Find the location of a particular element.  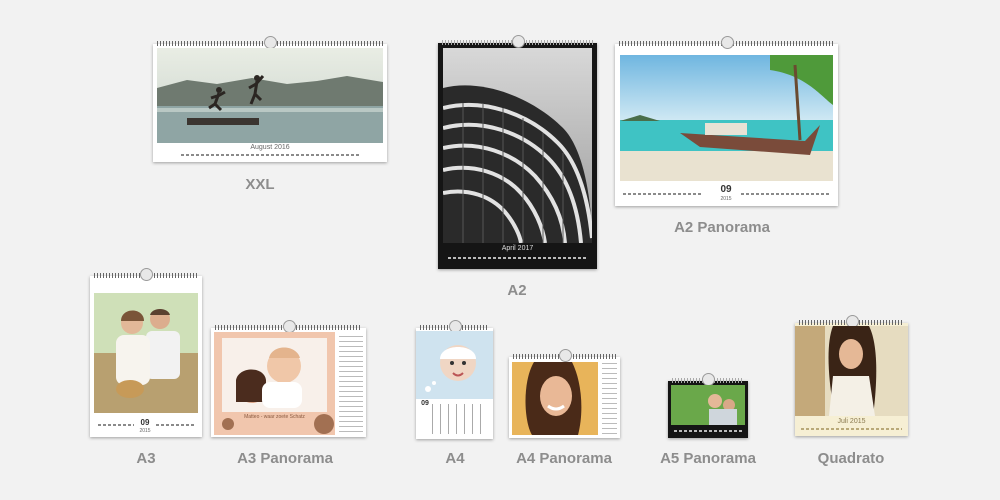

label-a2: A2 is located at coordinates (517, 290).